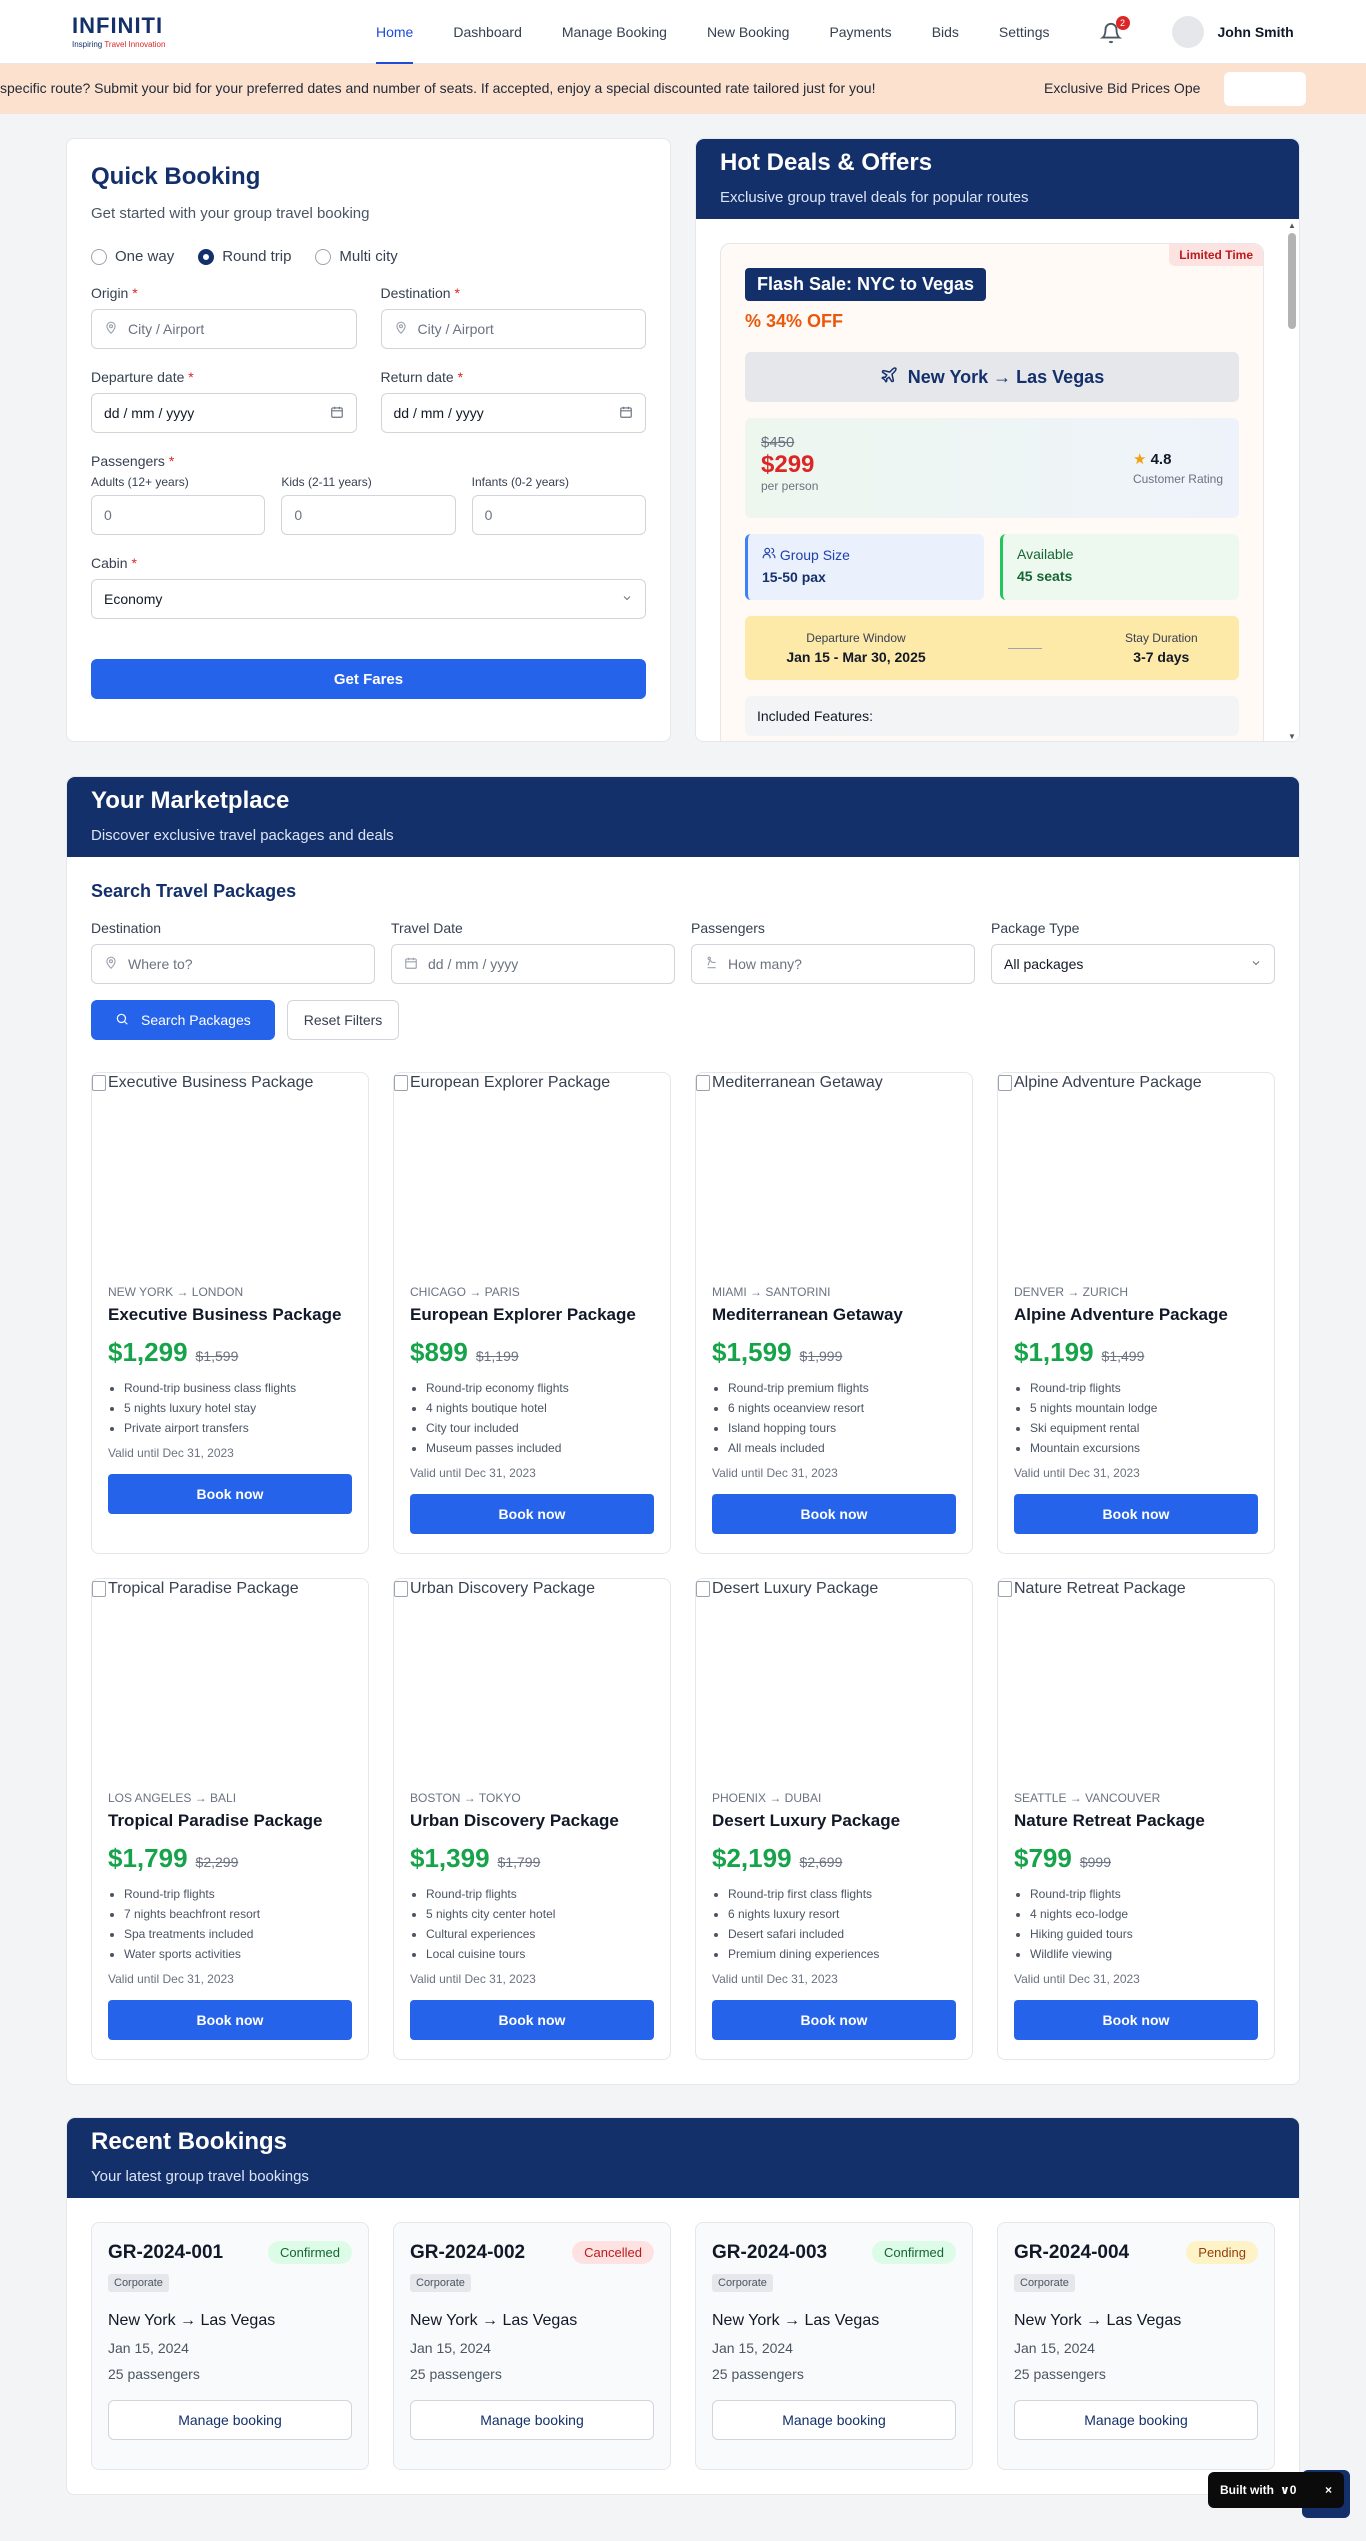 This screenshot has width=1366, height=2541. What do you see at coordinates (866, 284) in the screenshot?
I see `flash-sale-title: Flash Sale: NYC to Vegas` at bounding box center [866, 284].